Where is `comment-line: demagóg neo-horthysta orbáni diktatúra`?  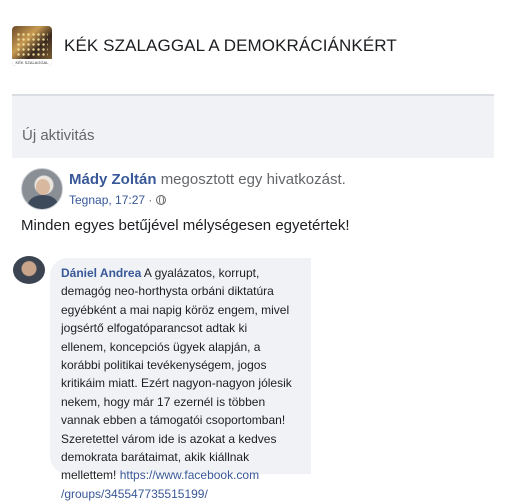 comment-line: demagóg neo-horthysta orbáni diktatúra is located at coordinates (167, 291).